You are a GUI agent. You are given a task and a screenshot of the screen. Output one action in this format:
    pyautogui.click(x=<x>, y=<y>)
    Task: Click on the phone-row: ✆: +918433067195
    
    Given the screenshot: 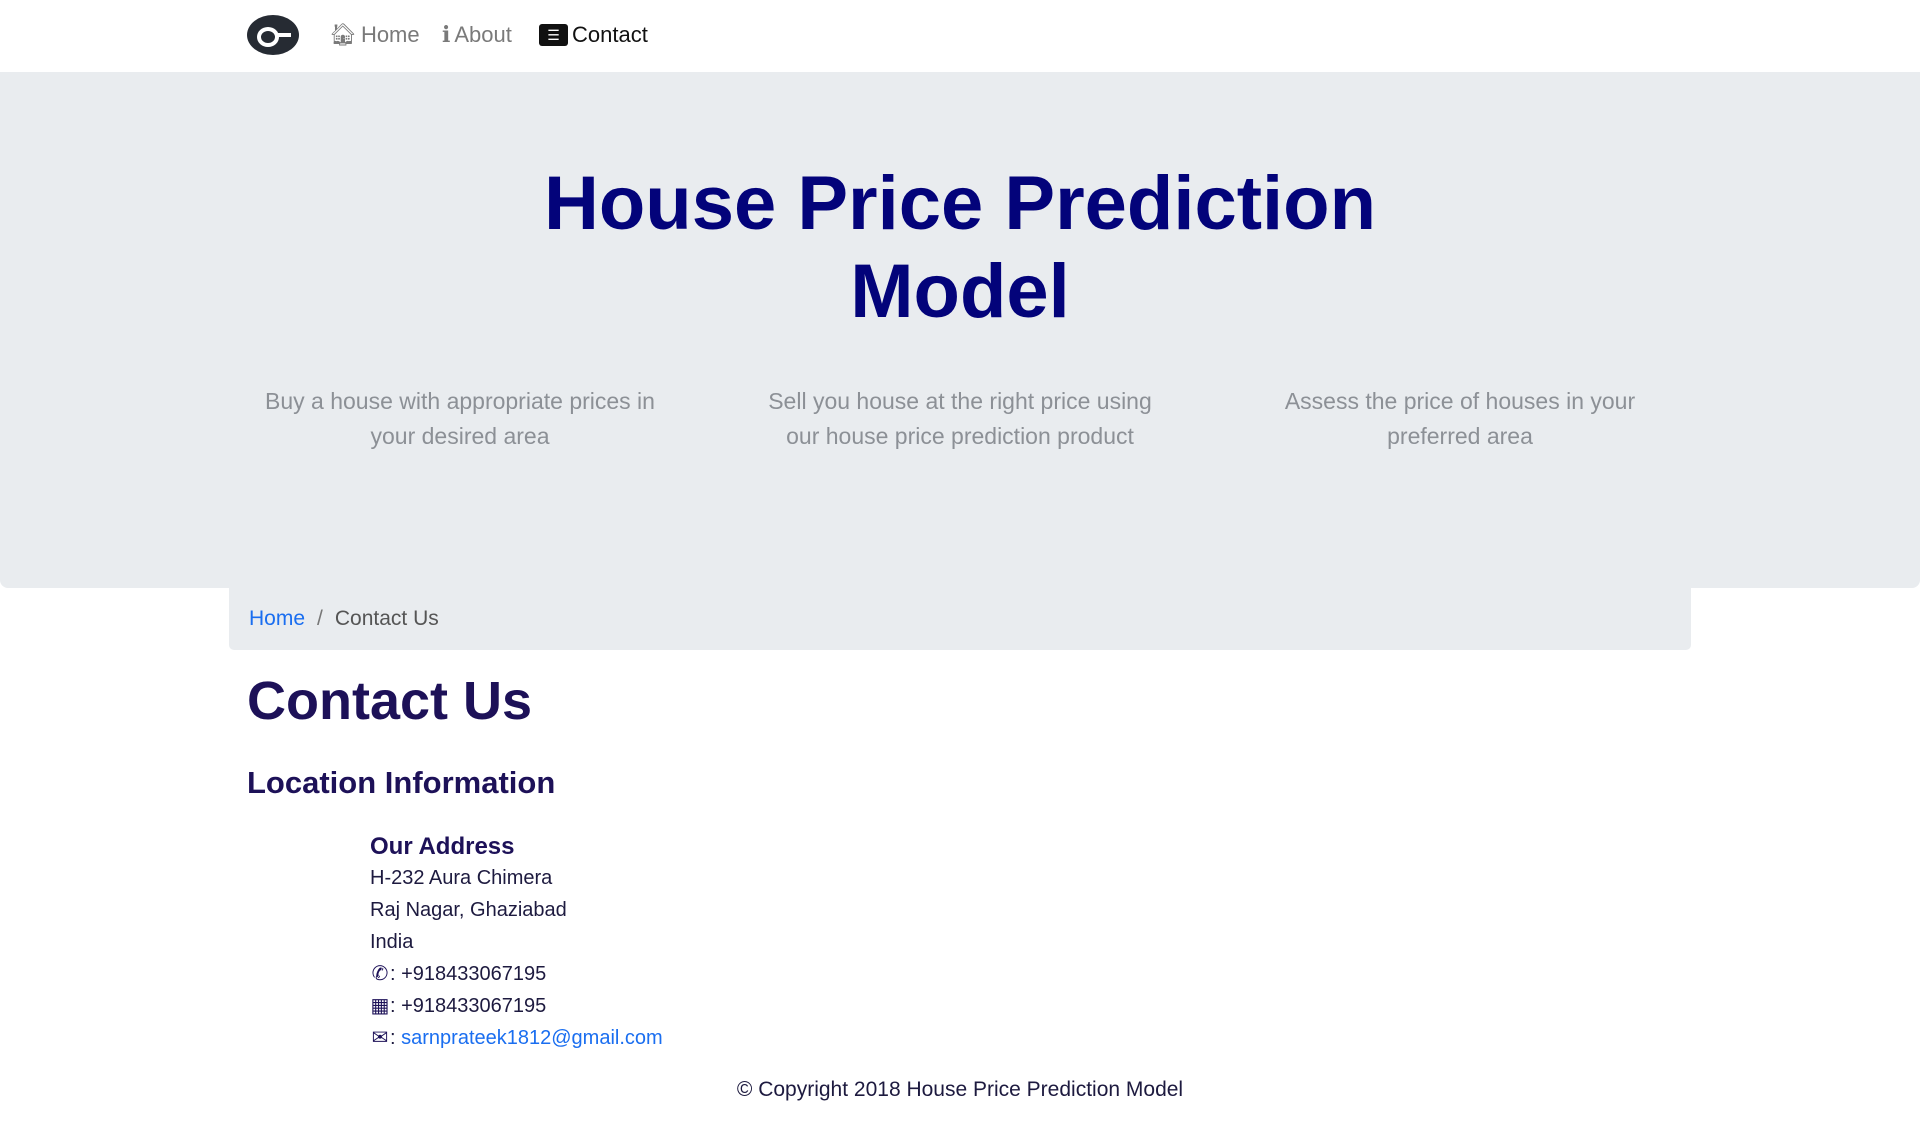 What is the action you would take?
    pyautogui.click(x=516, y=974)
    